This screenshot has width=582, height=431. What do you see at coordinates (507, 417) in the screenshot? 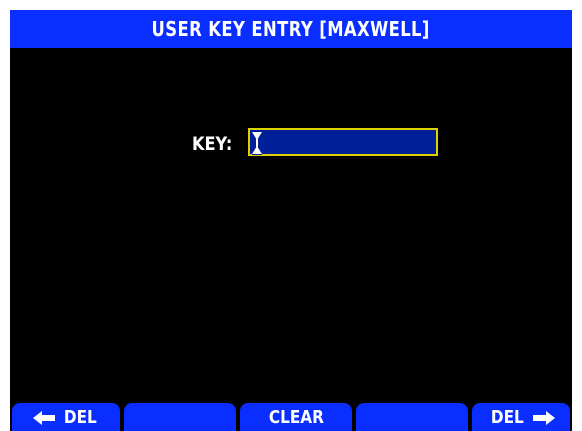
I see `del-right-label: DEL` at bounding box center [507, 417].